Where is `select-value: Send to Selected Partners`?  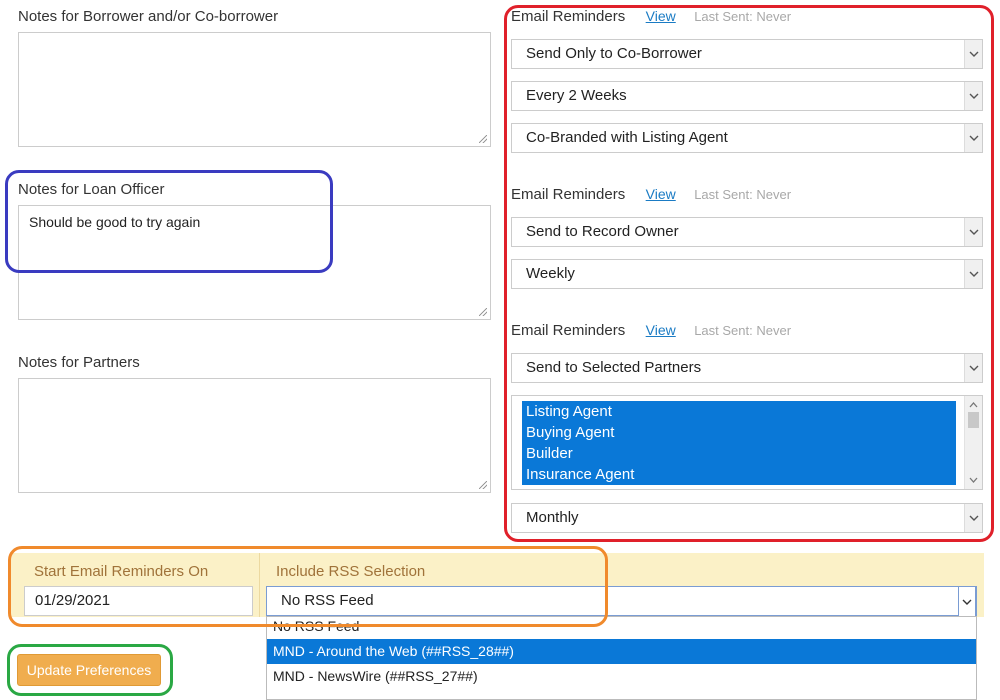
select-value: Send to Selected Partners is located at coordinates (614, 367).